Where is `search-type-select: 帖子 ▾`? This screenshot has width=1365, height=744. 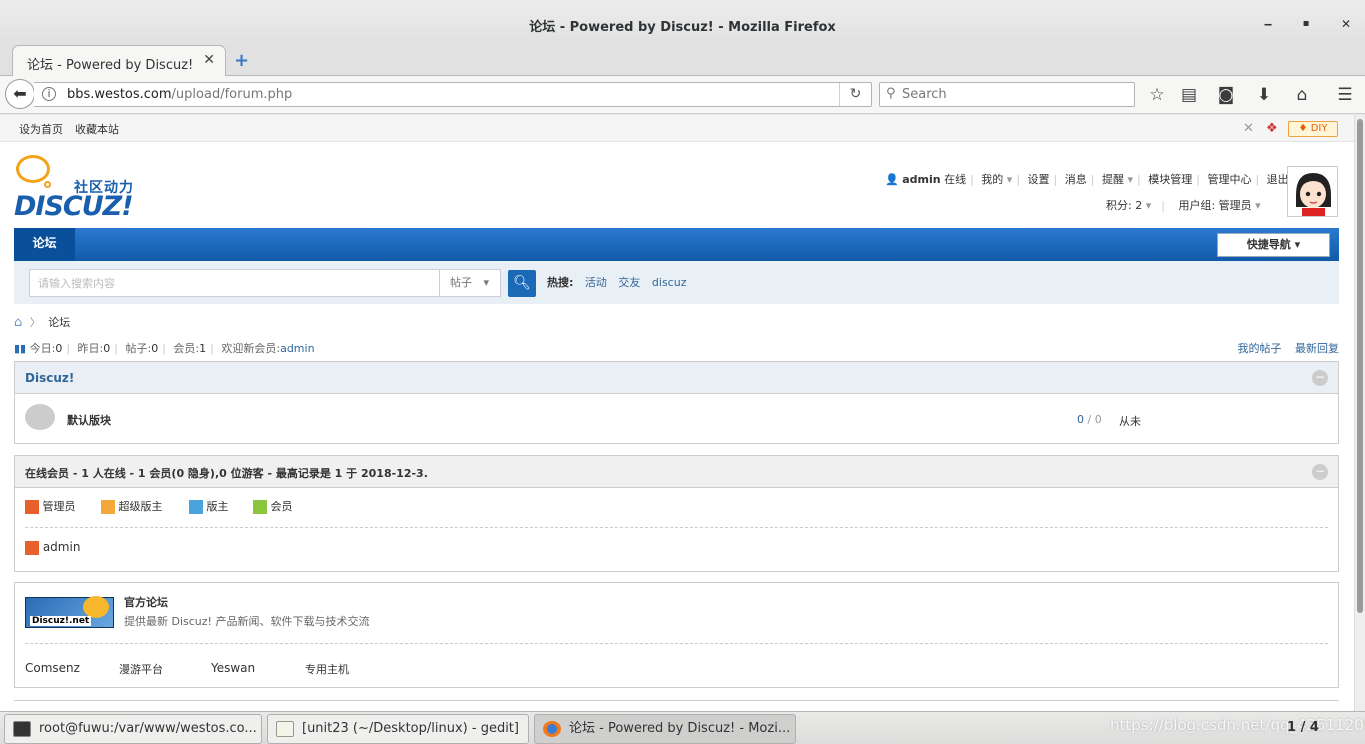 search-type-select: 帖子 ▾ is located at coordinates (470, 283).